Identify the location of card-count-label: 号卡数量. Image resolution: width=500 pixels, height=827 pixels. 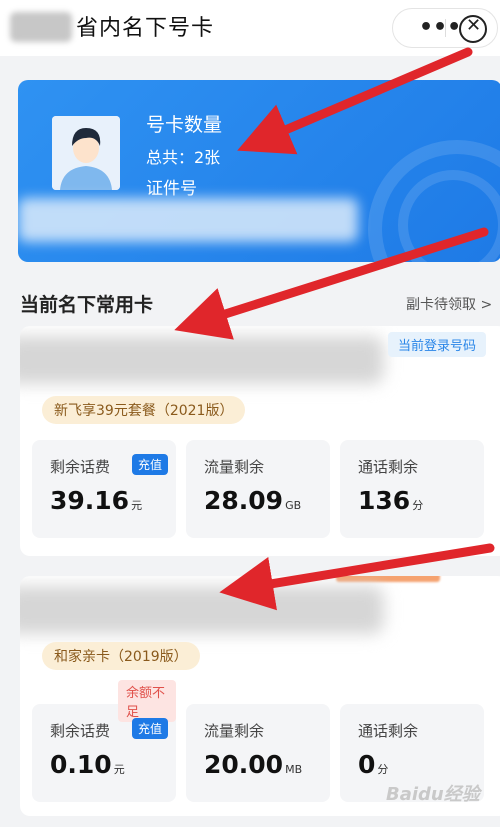
(184, 125).